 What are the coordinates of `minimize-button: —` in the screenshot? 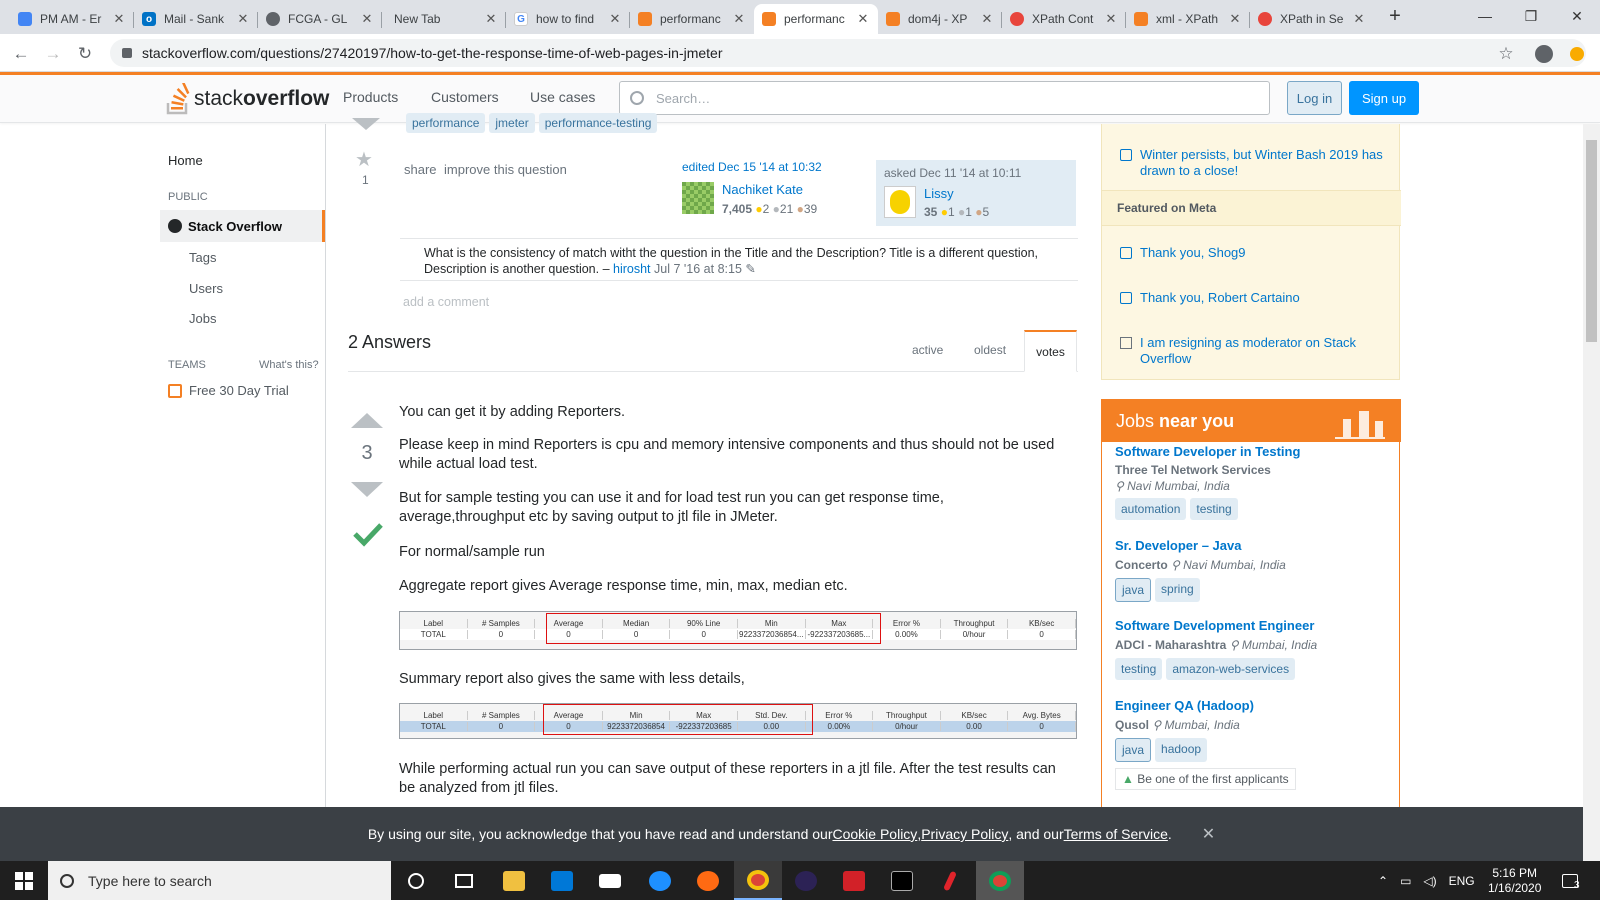 It's located at (1485, 16).